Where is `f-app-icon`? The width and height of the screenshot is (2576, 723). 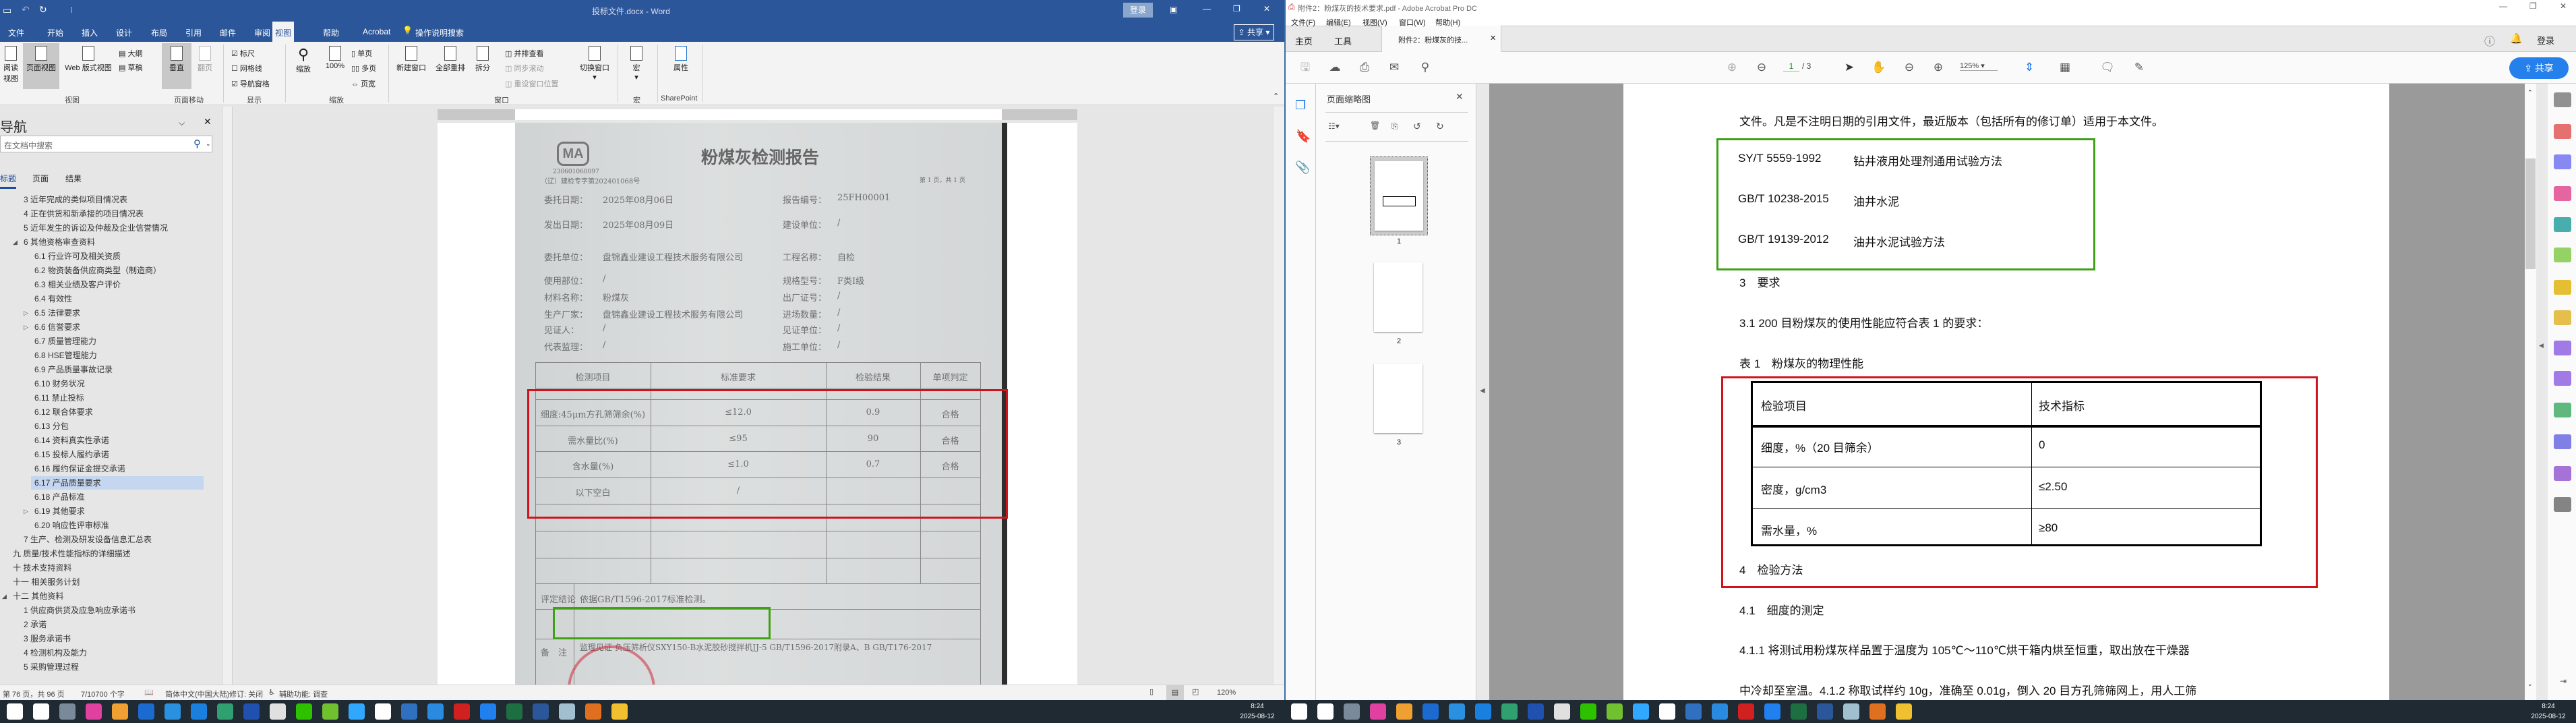
f-app-icon is located at coordinates (1562, 711).